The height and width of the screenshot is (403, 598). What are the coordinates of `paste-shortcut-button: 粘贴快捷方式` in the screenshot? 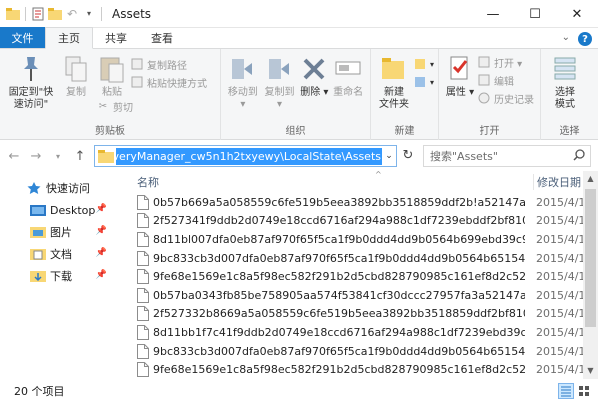 It's located at (168, 82).